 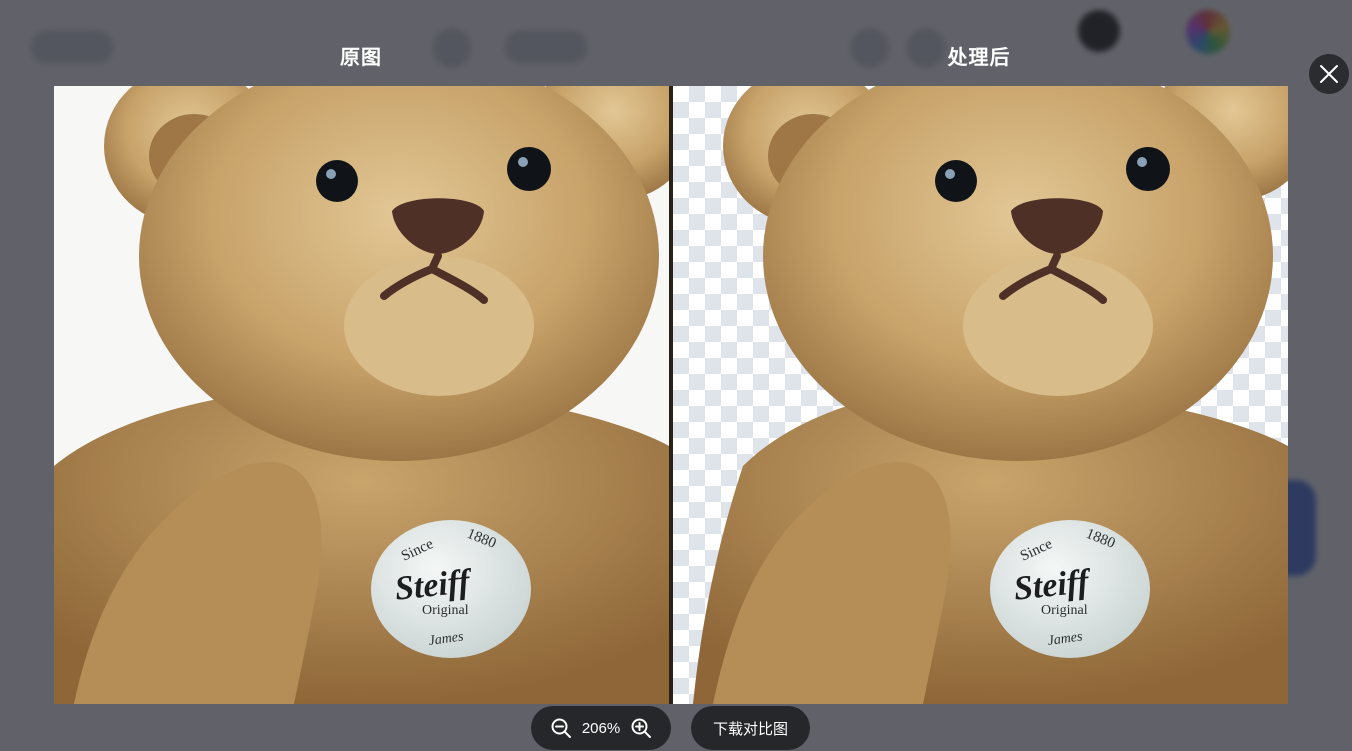 I want to click on close-button, so click(x=1329, y=74).